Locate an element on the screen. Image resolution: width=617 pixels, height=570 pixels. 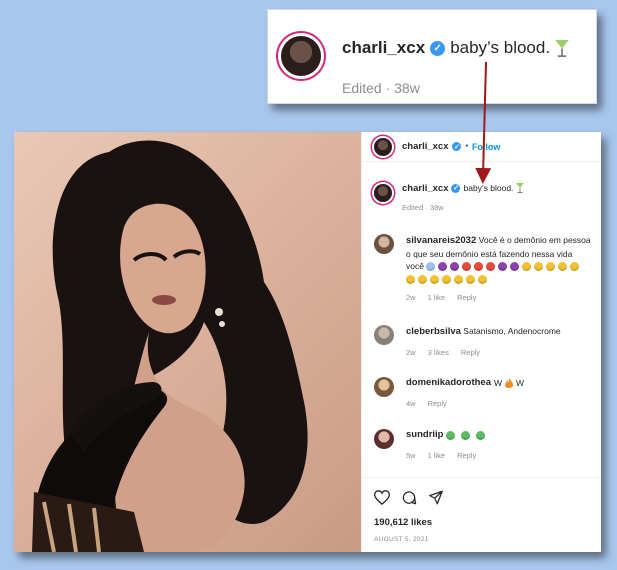
zoom-callout: charli_xcx ✓ baby’s blood. Edited · 38w is located at coordinates (432, 56).